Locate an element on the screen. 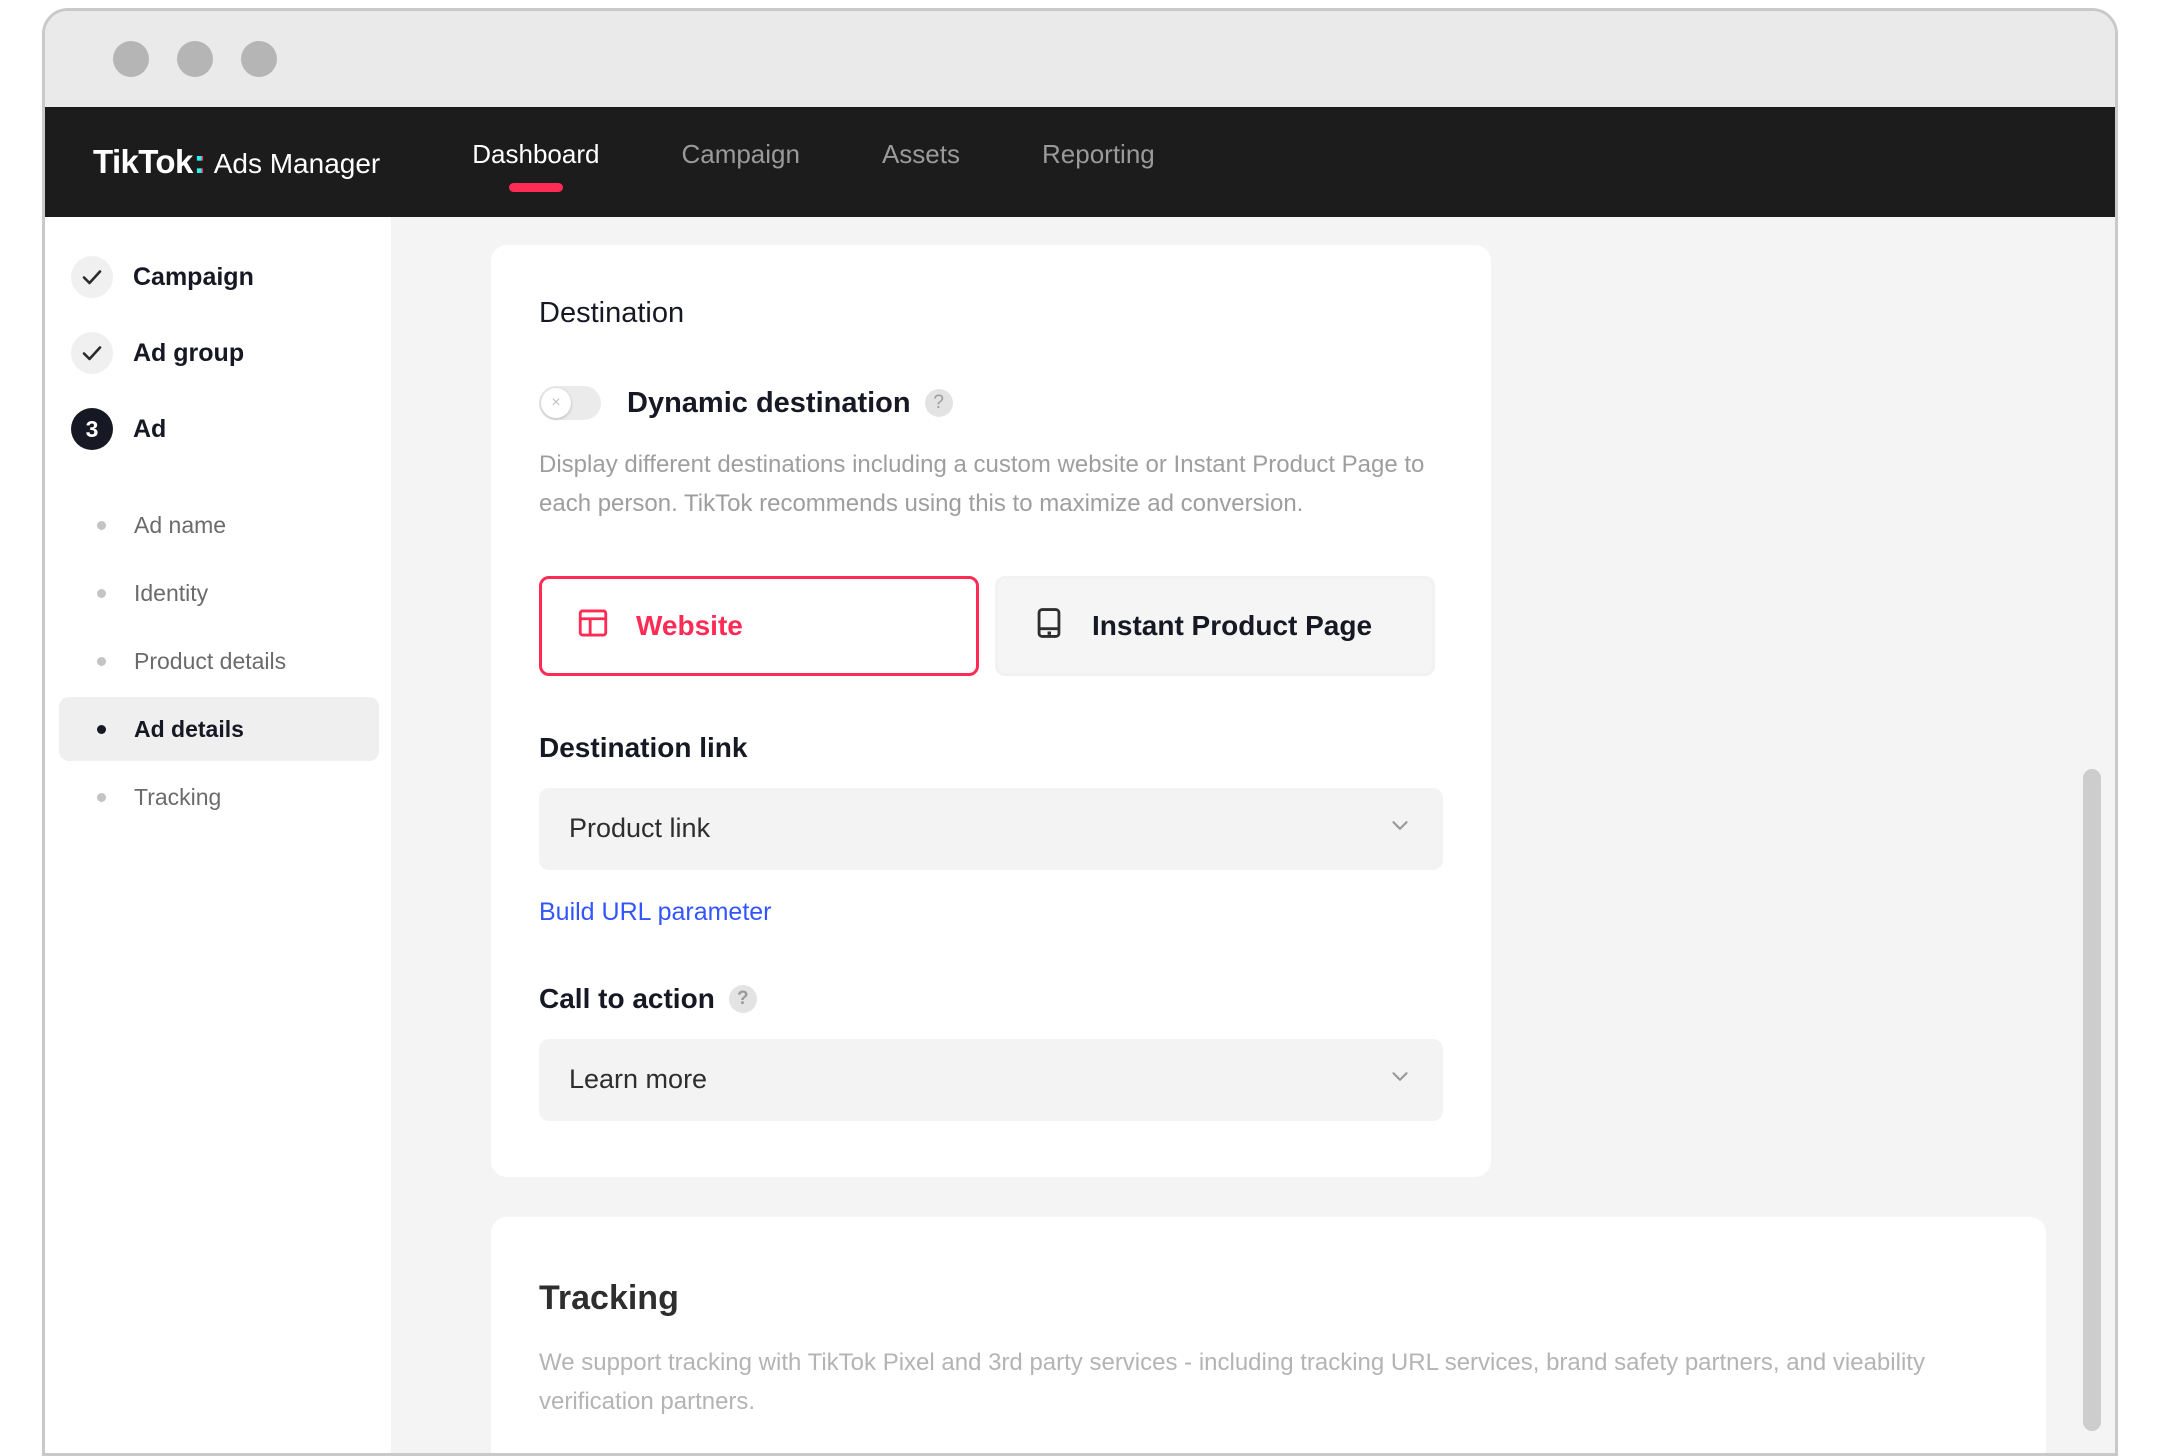 The height and width of the screenshot is (1456, 2160). brand-product-text: Ads Manager is located at coordinates (297, 163).